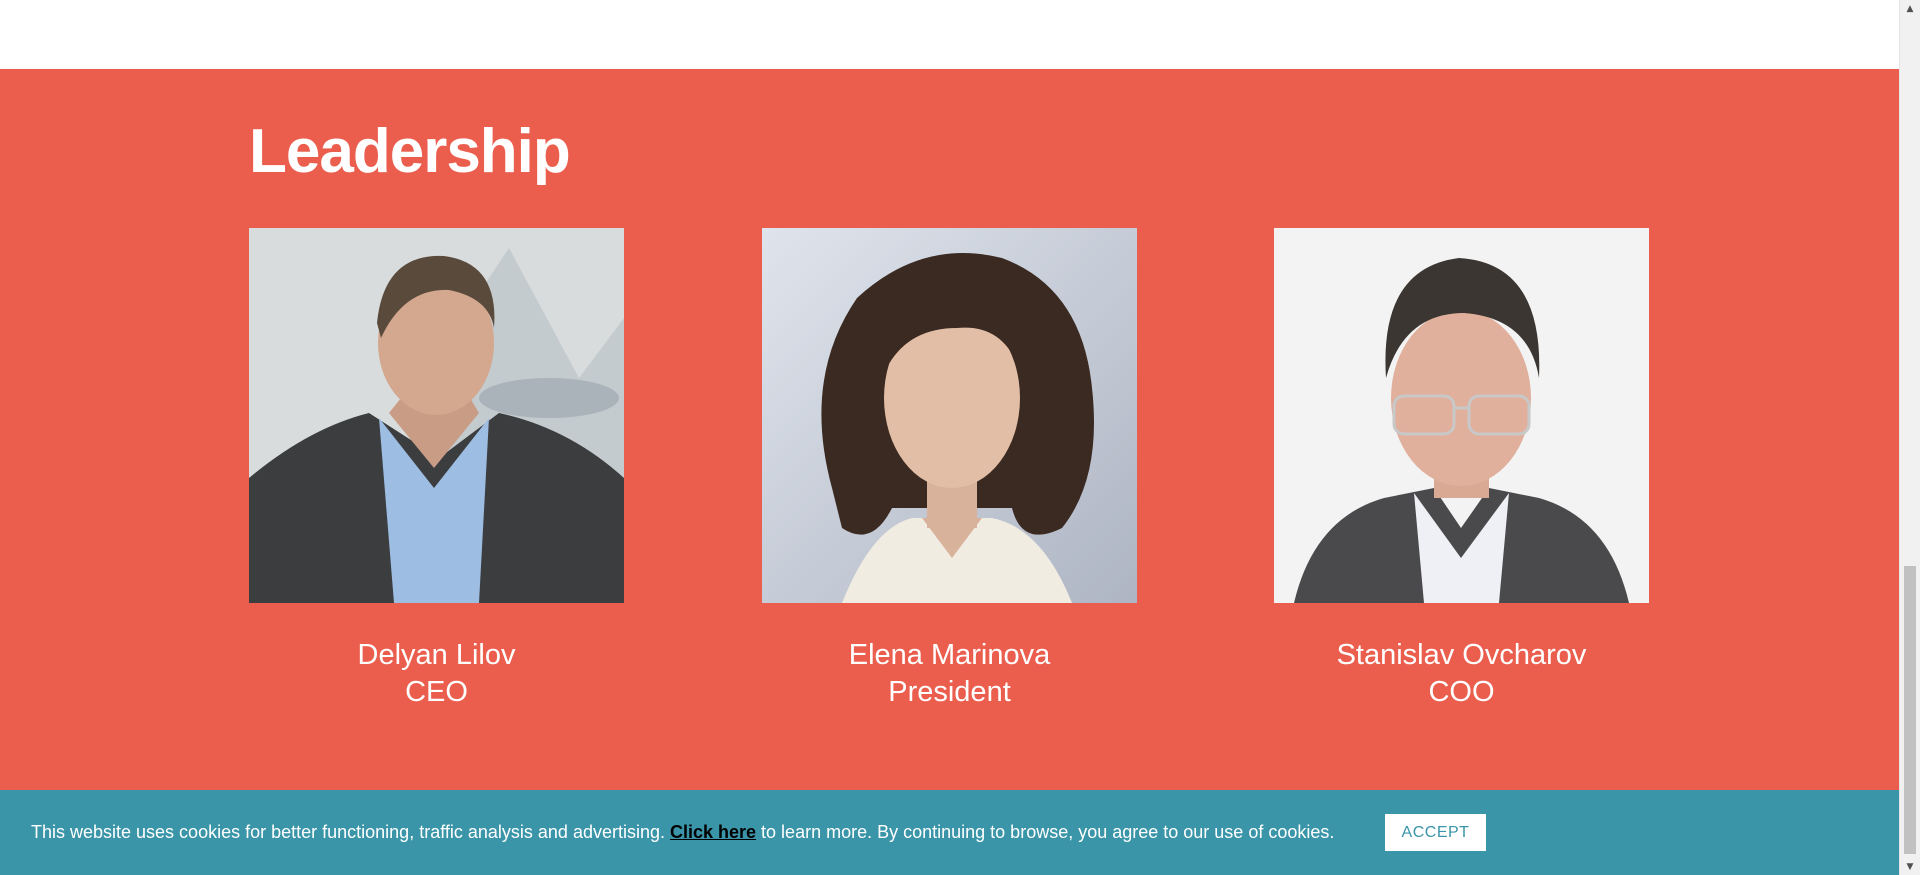  Describe the element at coordinates (949, 34) in the screenshot. I see `header-strip` at that location.